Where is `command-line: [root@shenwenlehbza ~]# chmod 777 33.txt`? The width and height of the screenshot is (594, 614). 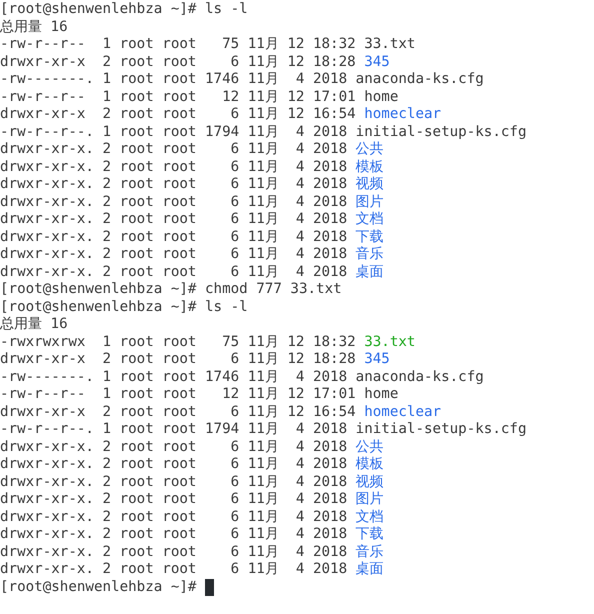 command-line: [root@shenwenlehbza ~]# chmod 777 33.txt is located at coordinates (171, 289).